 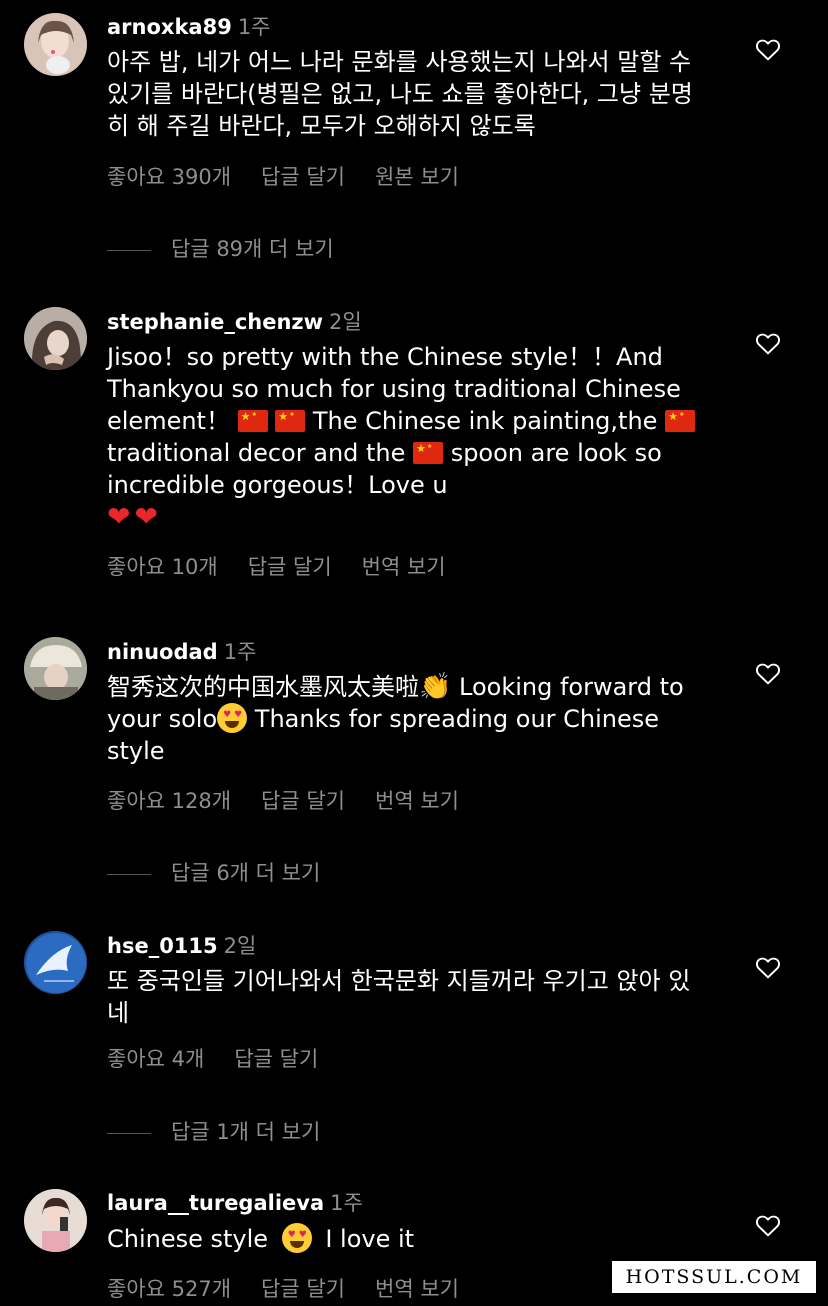 I want to click on username: hse_0115, so click(x=162, y=946).